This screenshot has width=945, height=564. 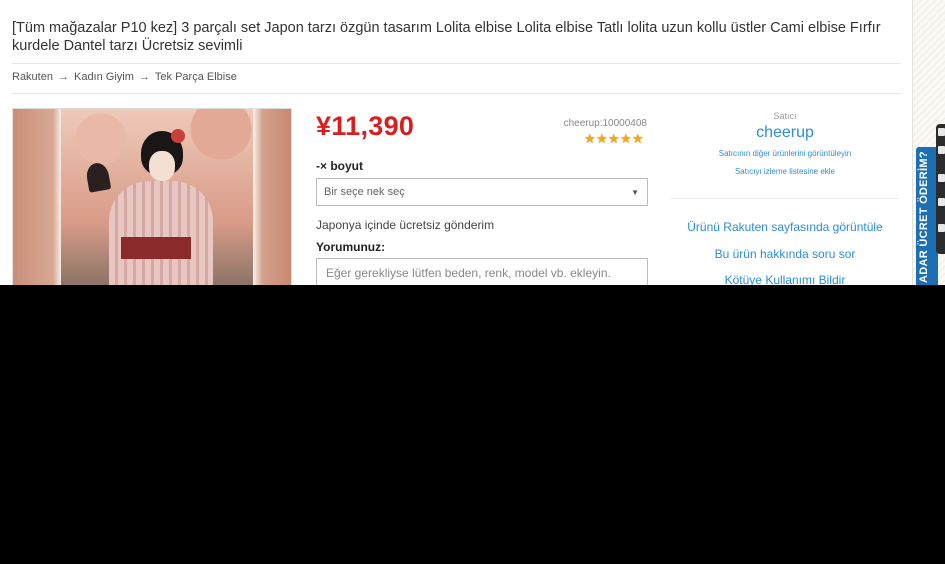 I want to click on product-image, so click(x=152, y=196).